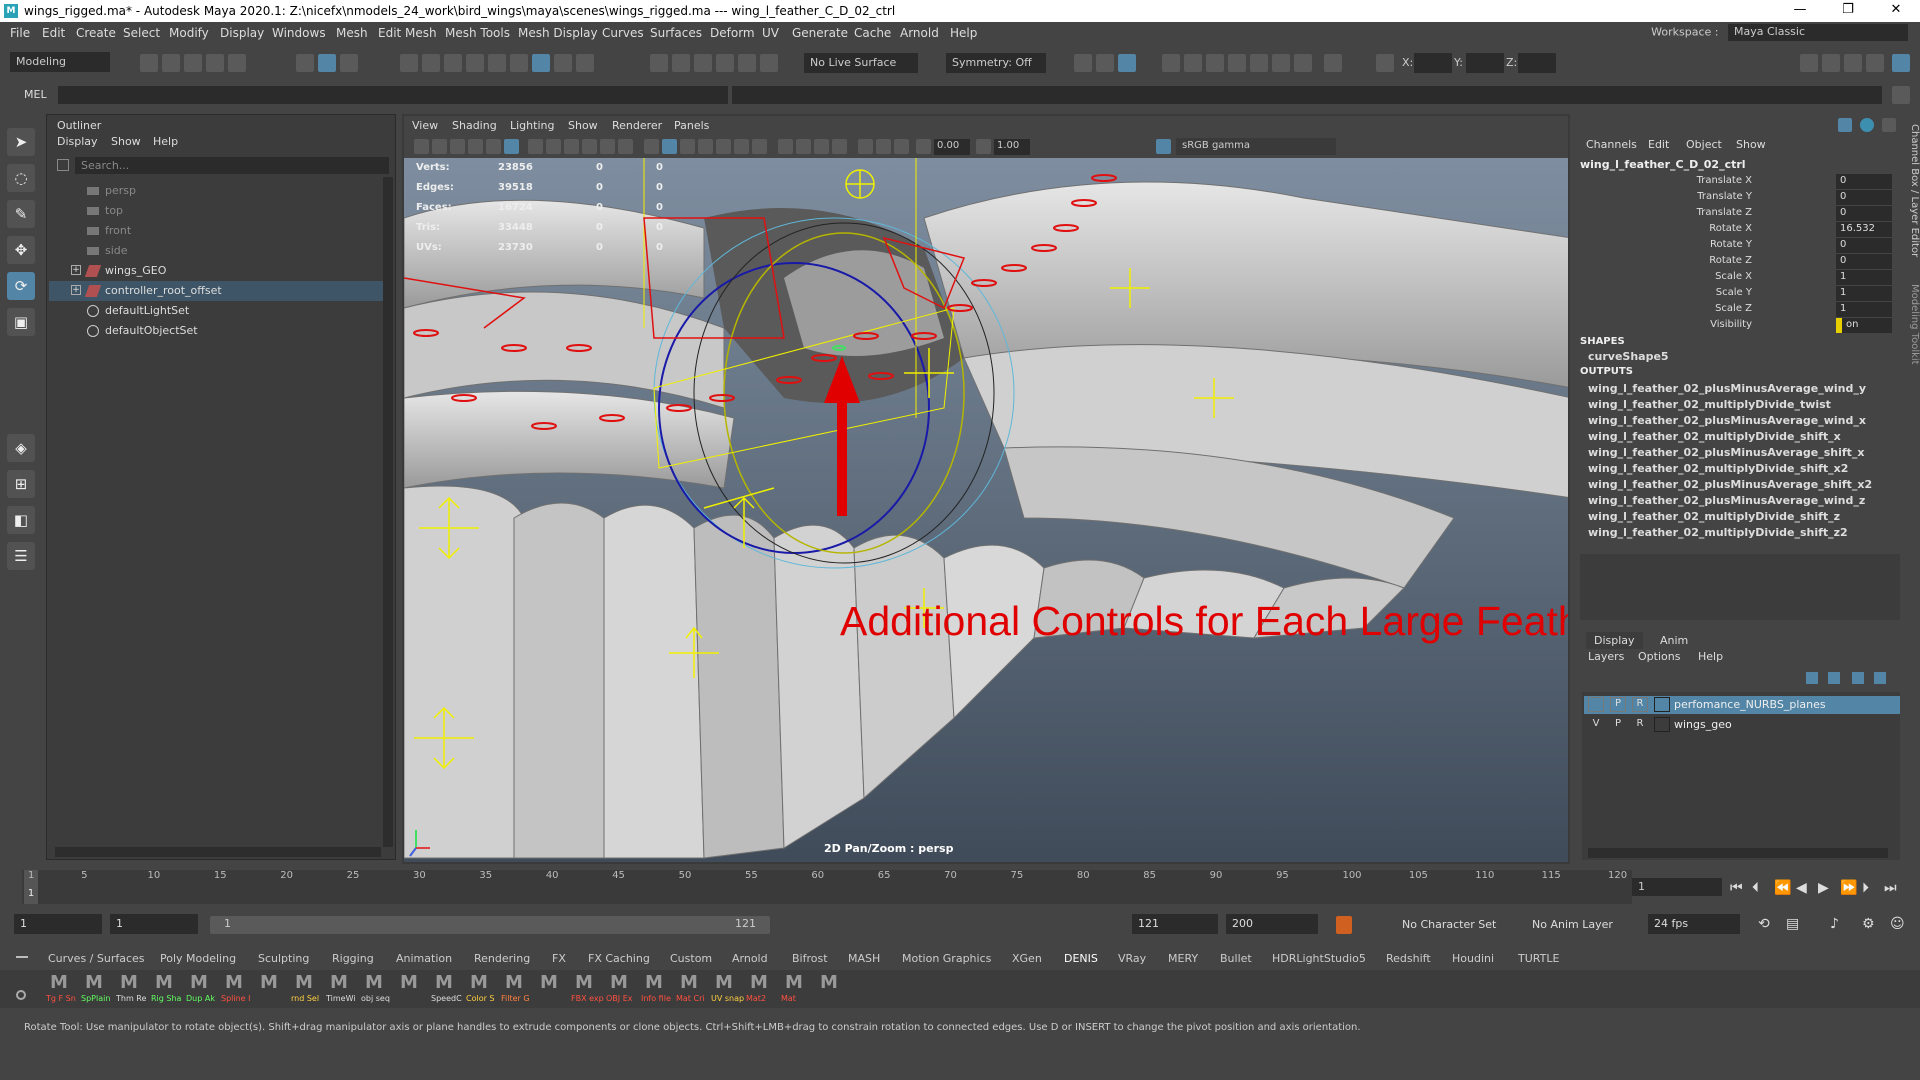  What do you see at coordinates (1081, 958) in the screenshot?
I see `shelf-tab-denis: DENIS` at bounding box center [1081, 958].